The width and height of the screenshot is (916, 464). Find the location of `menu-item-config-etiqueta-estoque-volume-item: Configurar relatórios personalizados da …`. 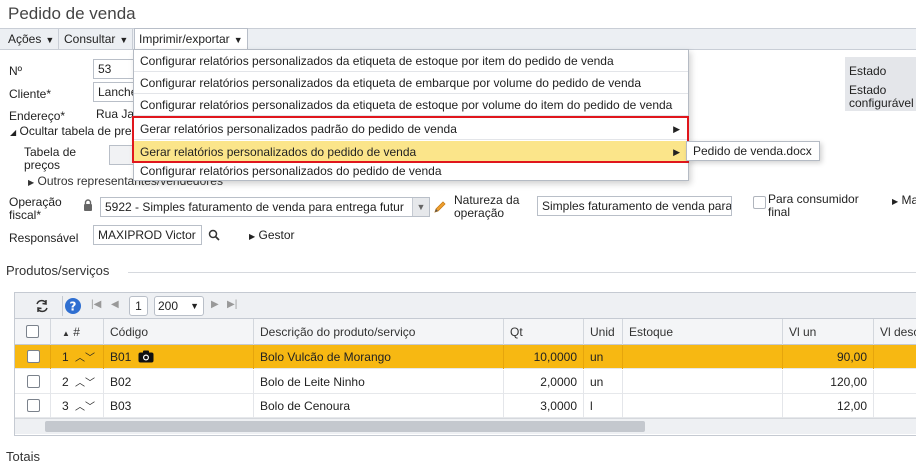

menu-item-config-etiqueta-estoque-volume-item: Configurar relatórios personalizados da … is located at coordinates (411, 105).